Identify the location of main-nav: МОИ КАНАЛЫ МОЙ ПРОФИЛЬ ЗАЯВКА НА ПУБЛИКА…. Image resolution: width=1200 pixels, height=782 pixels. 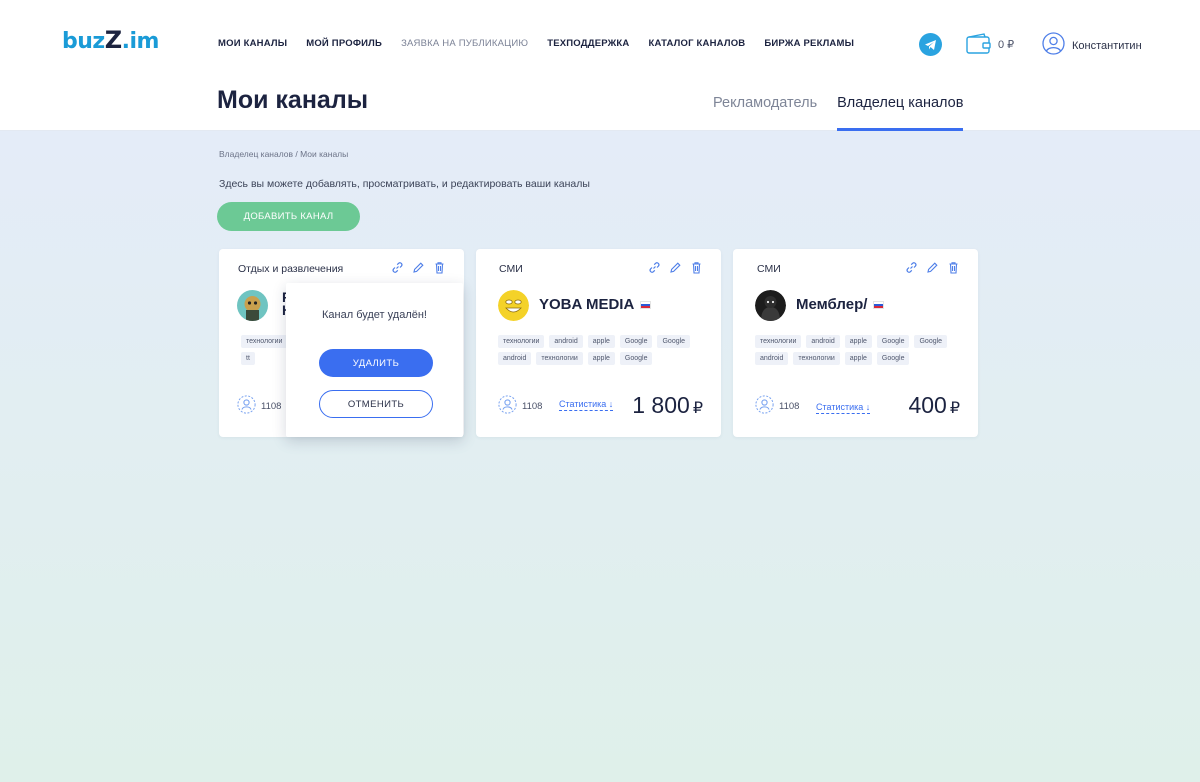
(536, 43).